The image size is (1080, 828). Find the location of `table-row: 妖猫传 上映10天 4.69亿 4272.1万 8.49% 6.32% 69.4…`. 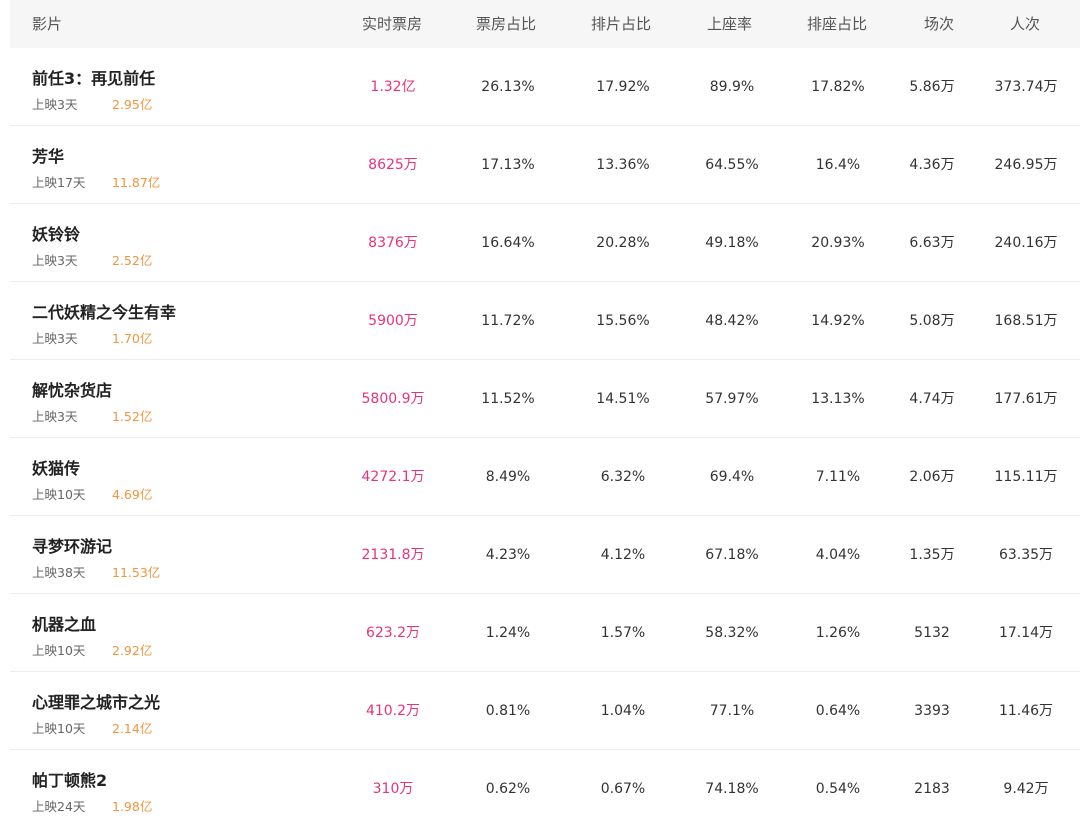

table-row: 妖猫传 上映10天 4.69亿 4272.1万 8.49% 6.32% 69.4… is located at coordinates (545, 477).